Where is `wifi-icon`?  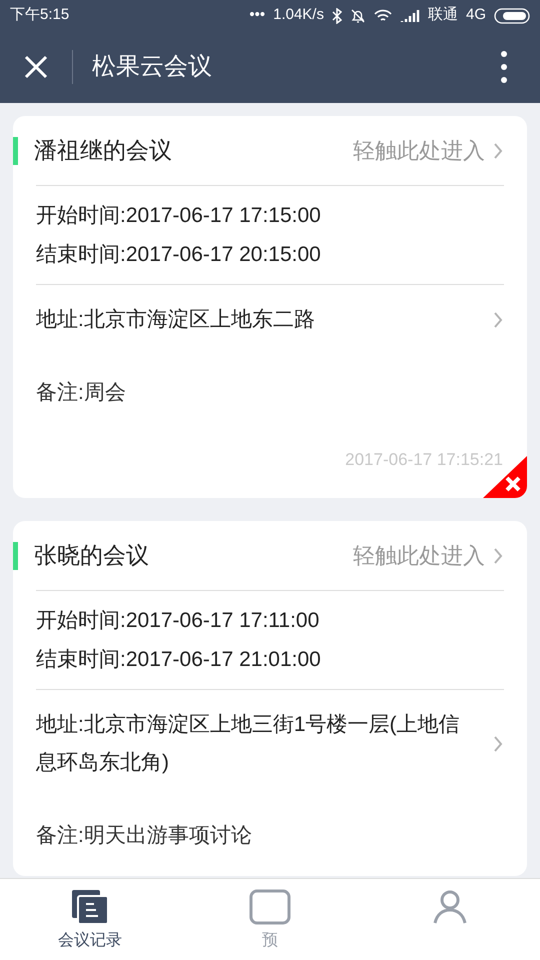
wifi-icon is located at coordinates (383, 15).